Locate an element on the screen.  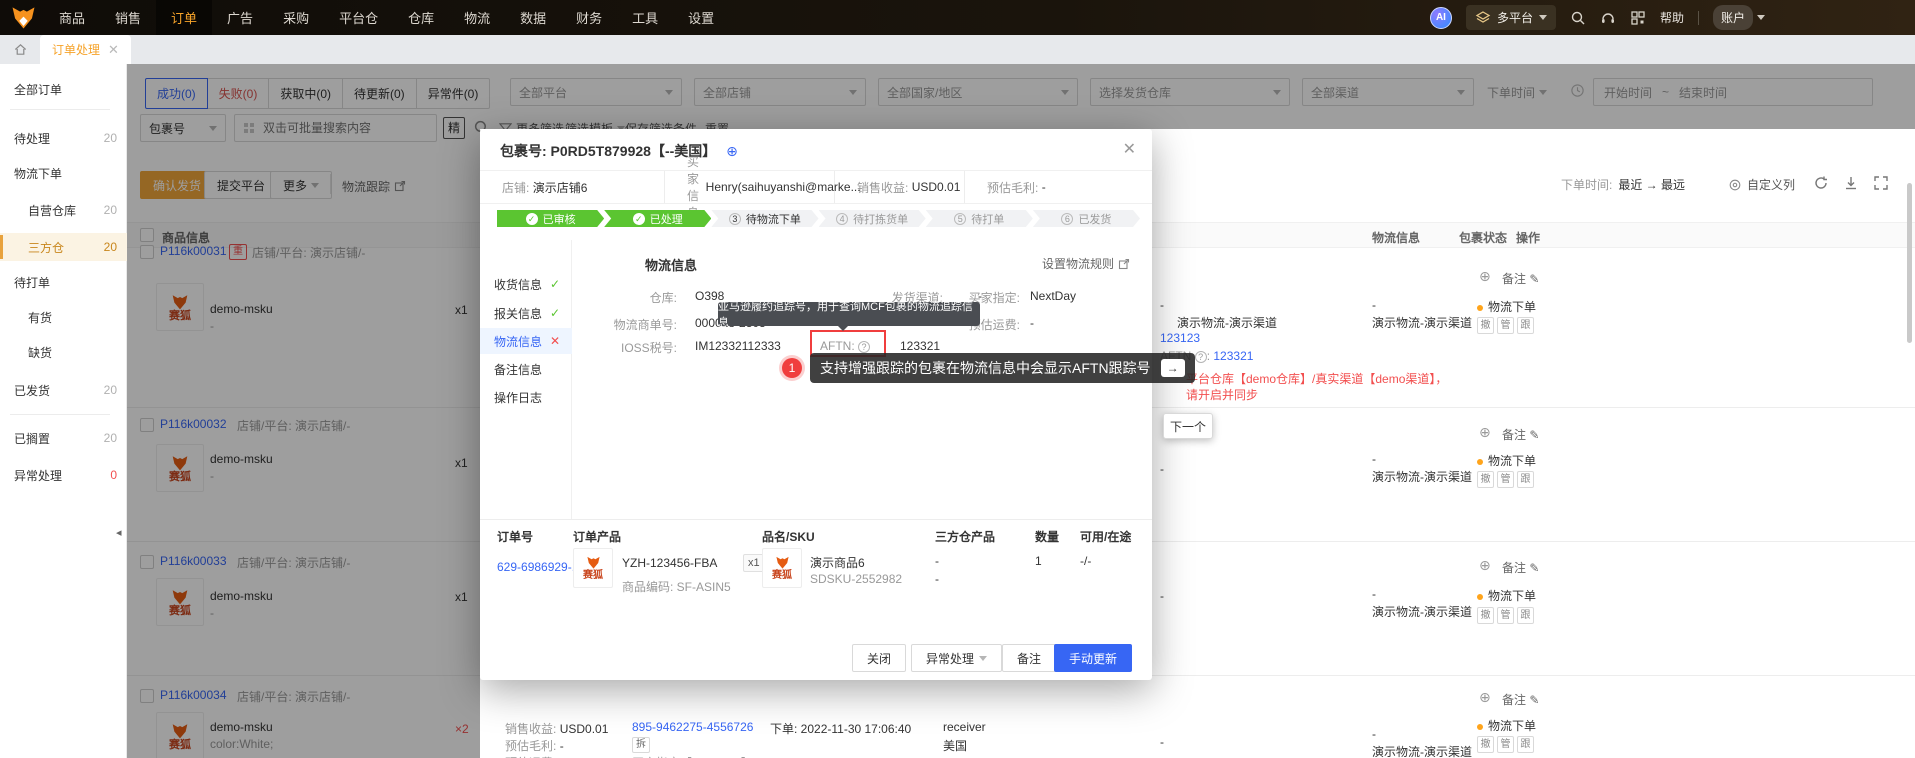
nav-item-tools: 工具 is located at coordinates (645, 17).